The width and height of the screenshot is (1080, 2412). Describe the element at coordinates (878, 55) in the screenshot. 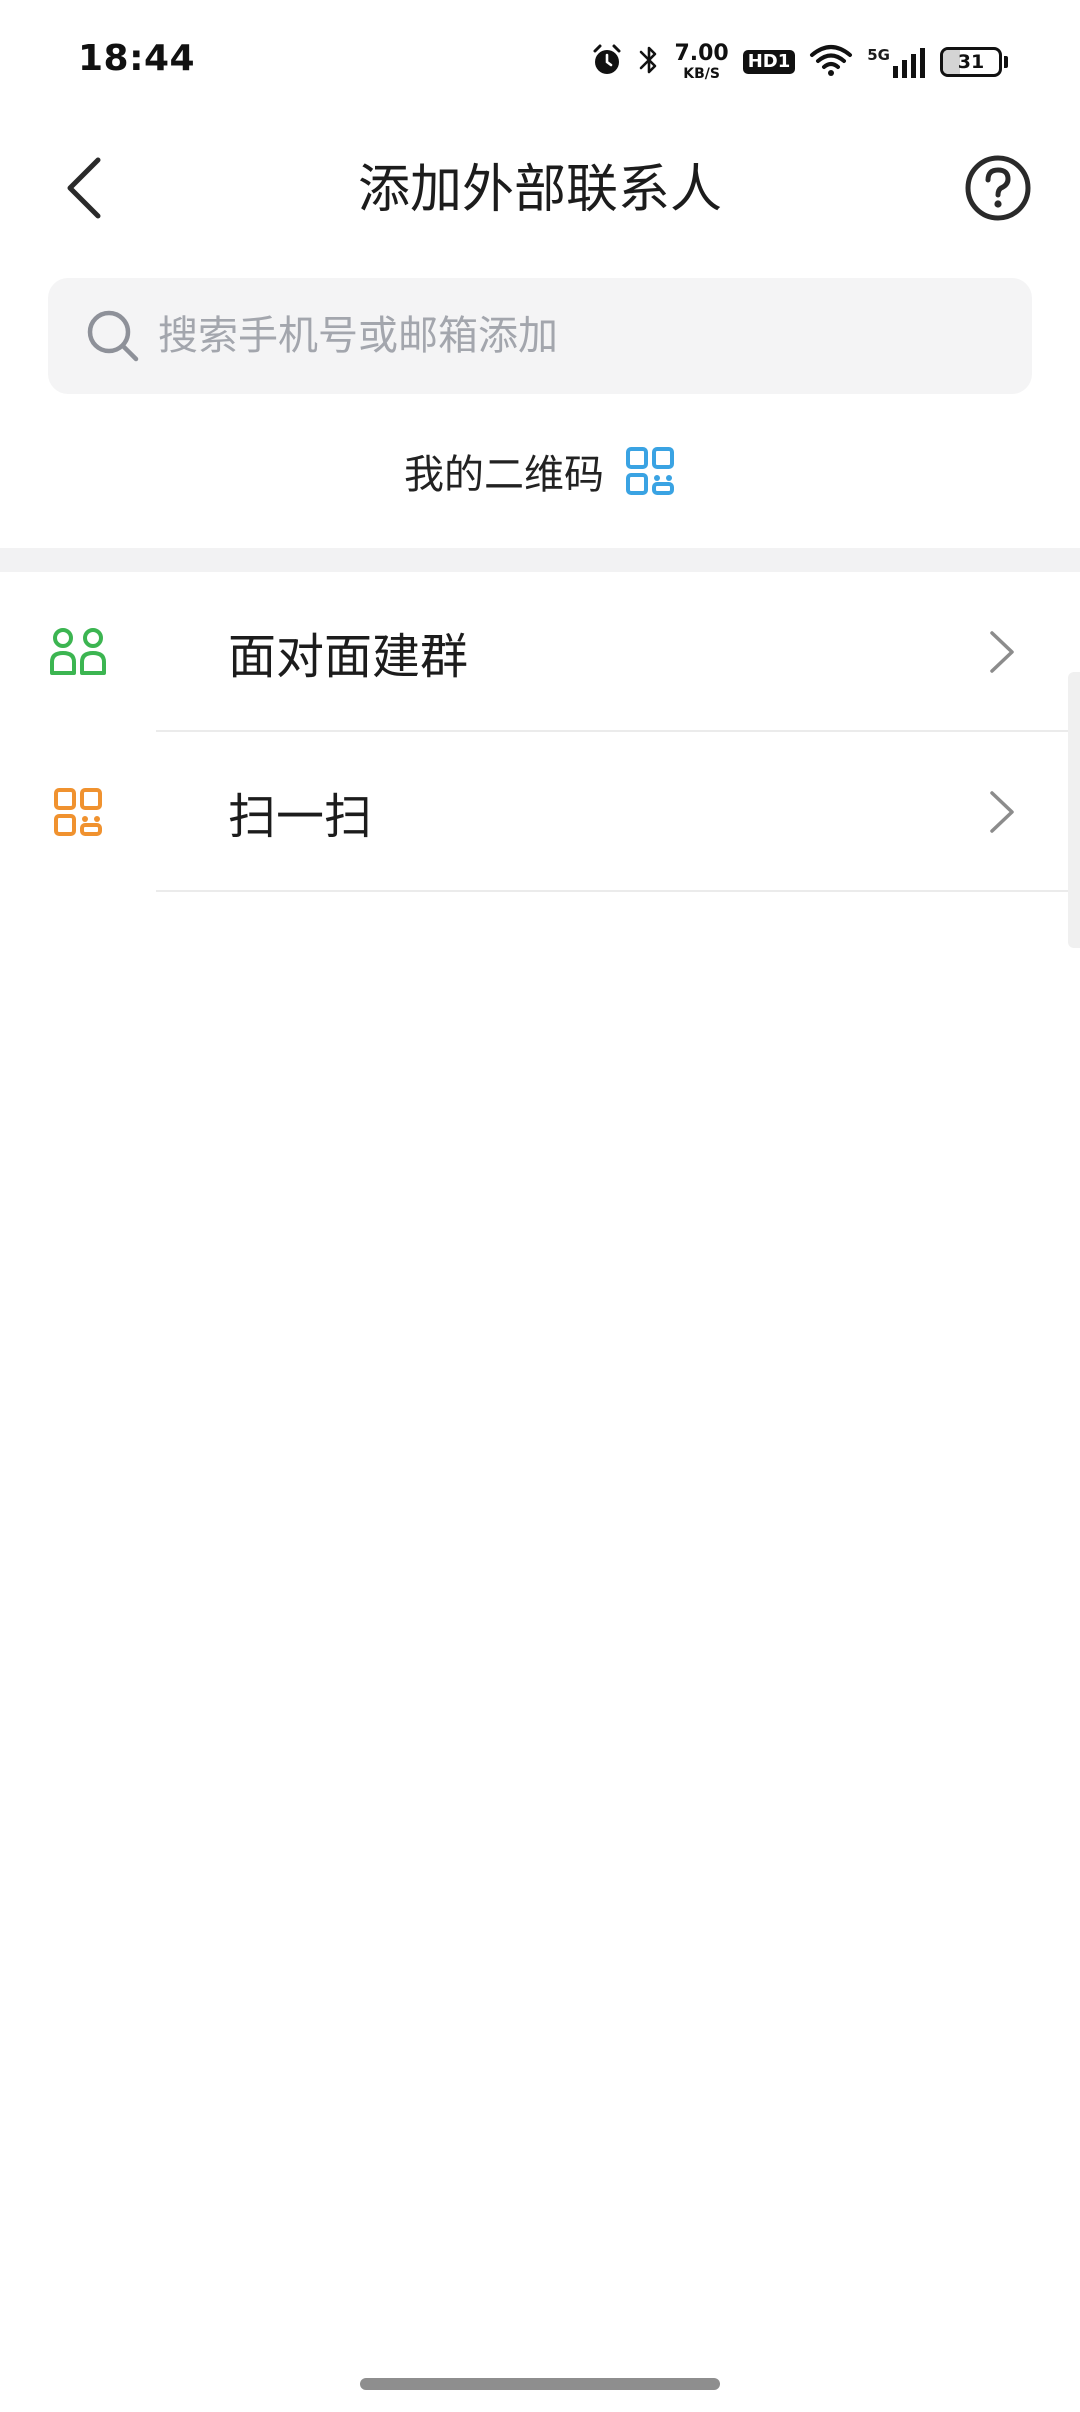

I see `network-label: 5G` at that location.